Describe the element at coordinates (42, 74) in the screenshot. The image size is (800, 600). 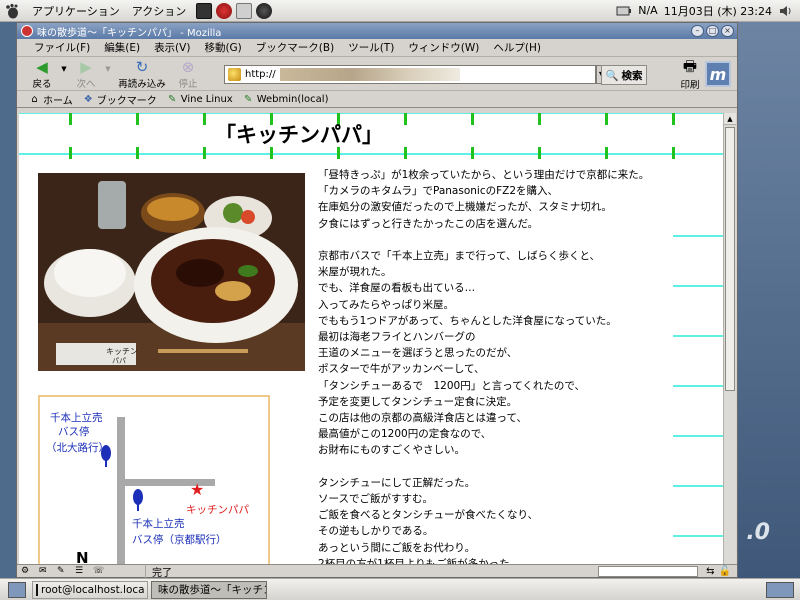
I see `back-button: ◀ 戻る` at that location.